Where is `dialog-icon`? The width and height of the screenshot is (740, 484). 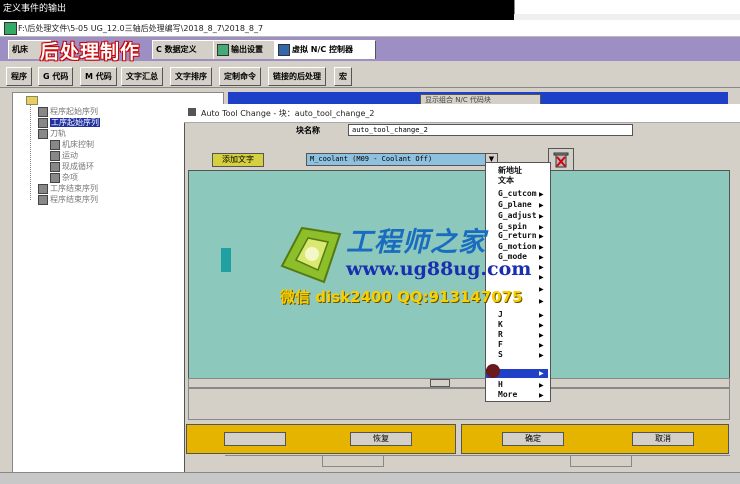
dialog-icon is located at coordinates (192, 112).